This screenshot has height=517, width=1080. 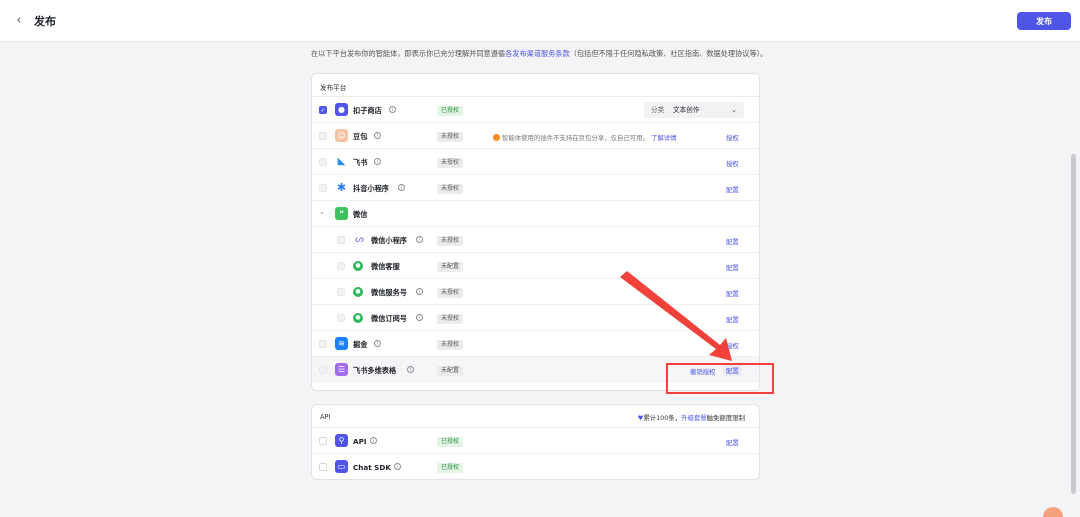 I want to click on annotation-box, so click(x=720, y=378).